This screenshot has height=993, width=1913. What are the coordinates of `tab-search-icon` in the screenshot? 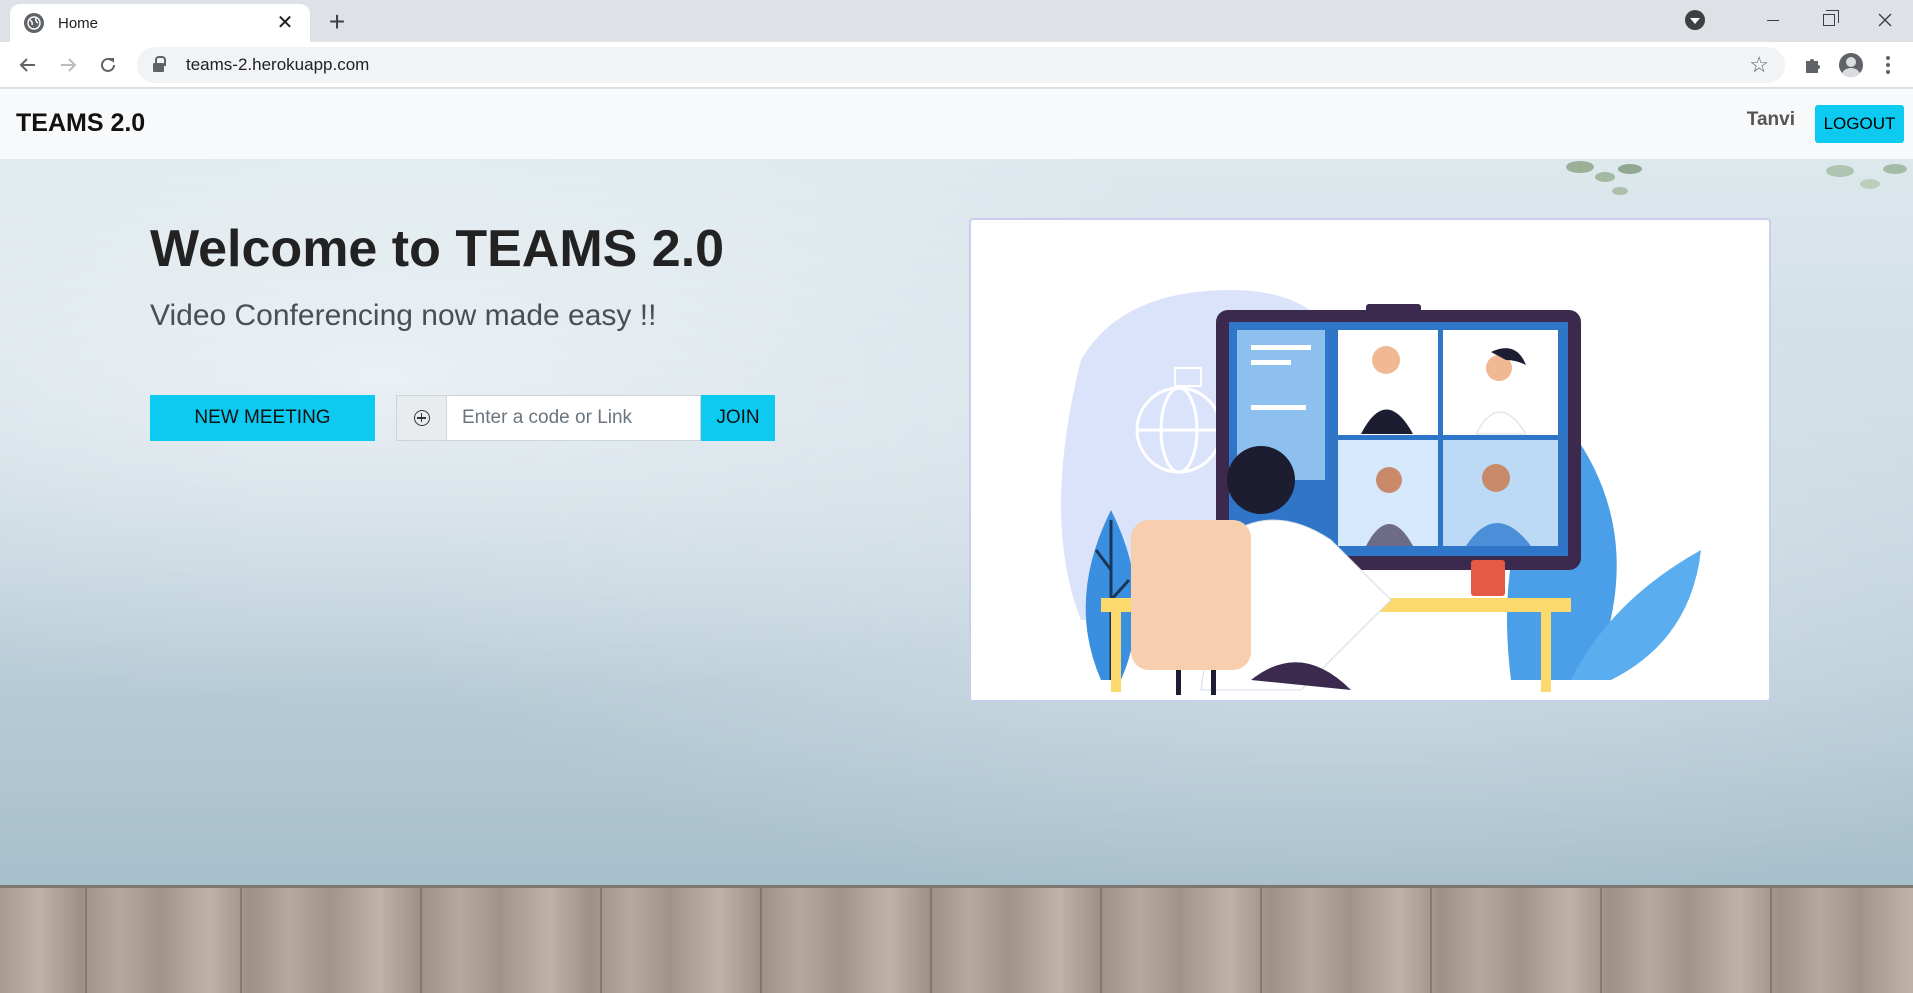 It's located at (1695, 20).